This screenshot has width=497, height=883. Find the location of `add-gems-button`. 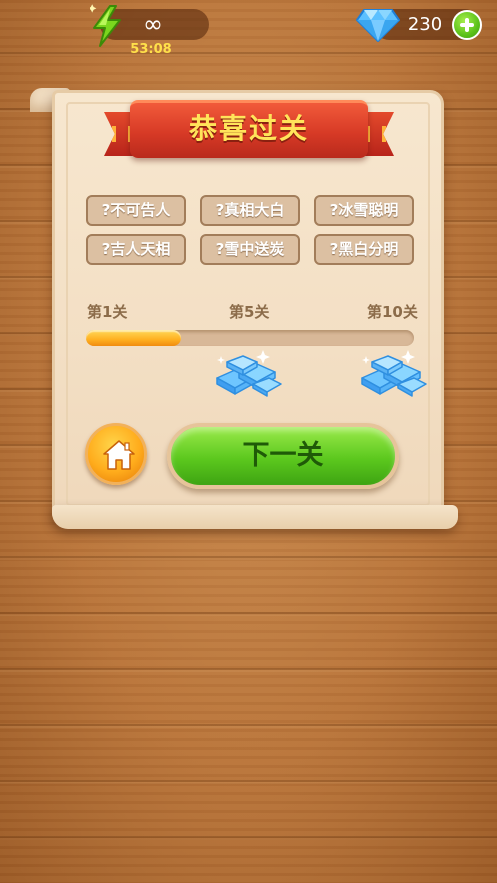

add-gems-button is located at coordinates (467, 25).